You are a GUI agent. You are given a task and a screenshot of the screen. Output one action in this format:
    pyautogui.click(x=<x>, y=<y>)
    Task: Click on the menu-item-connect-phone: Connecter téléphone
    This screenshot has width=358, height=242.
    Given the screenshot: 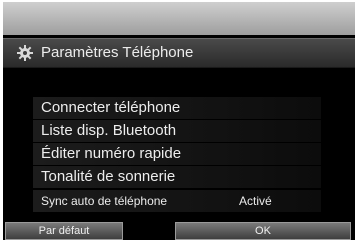 What is the action you would take?
    pyautogui.click(x=177, y=108)
    